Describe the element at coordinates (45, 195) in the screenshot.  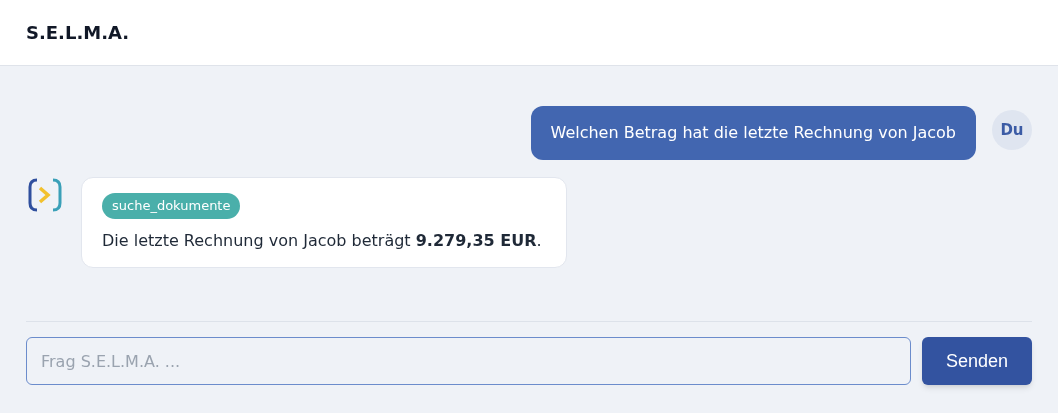
I see `bot-logo-icon` at that location.